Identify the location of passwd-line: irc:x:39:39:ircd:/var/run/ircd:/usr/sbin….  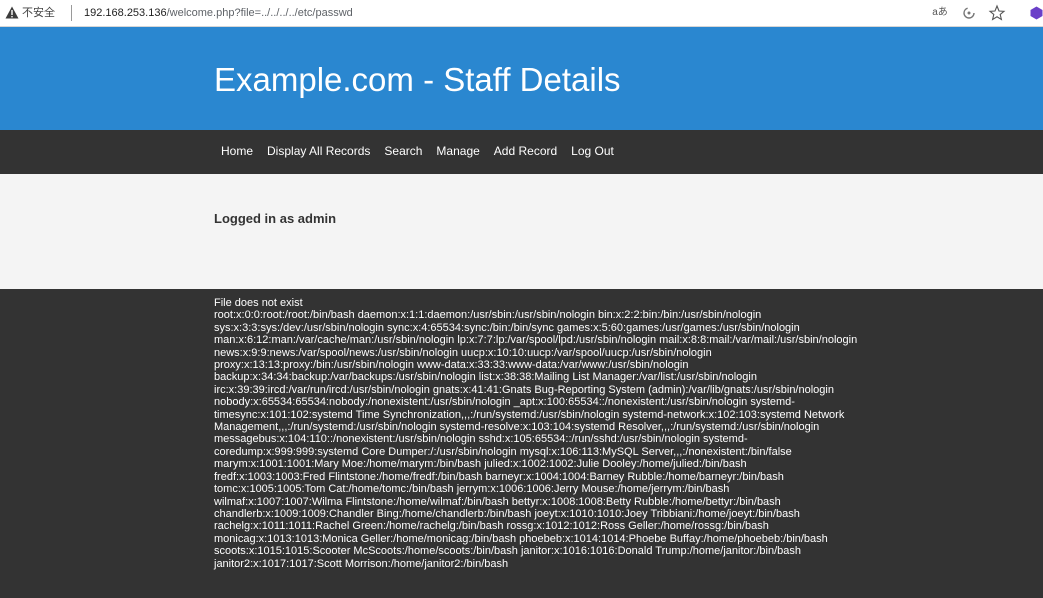
(524, 389).